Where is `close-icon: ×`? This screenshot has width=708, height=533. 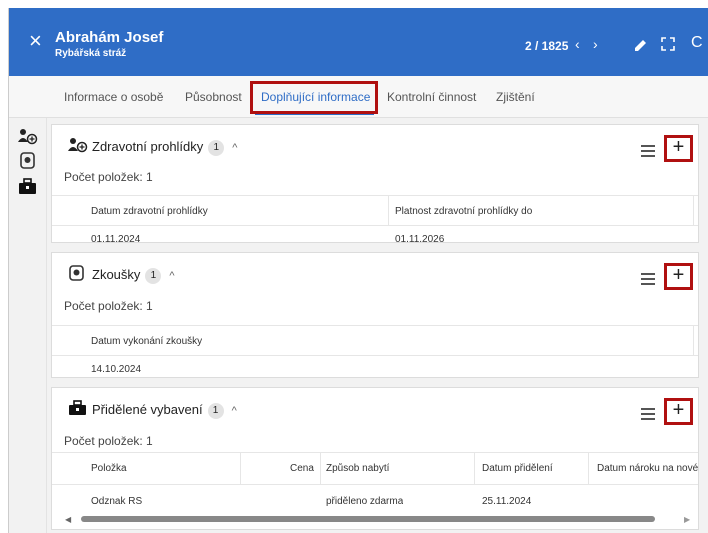 close-icon: × is located at coordinates (35, 41).